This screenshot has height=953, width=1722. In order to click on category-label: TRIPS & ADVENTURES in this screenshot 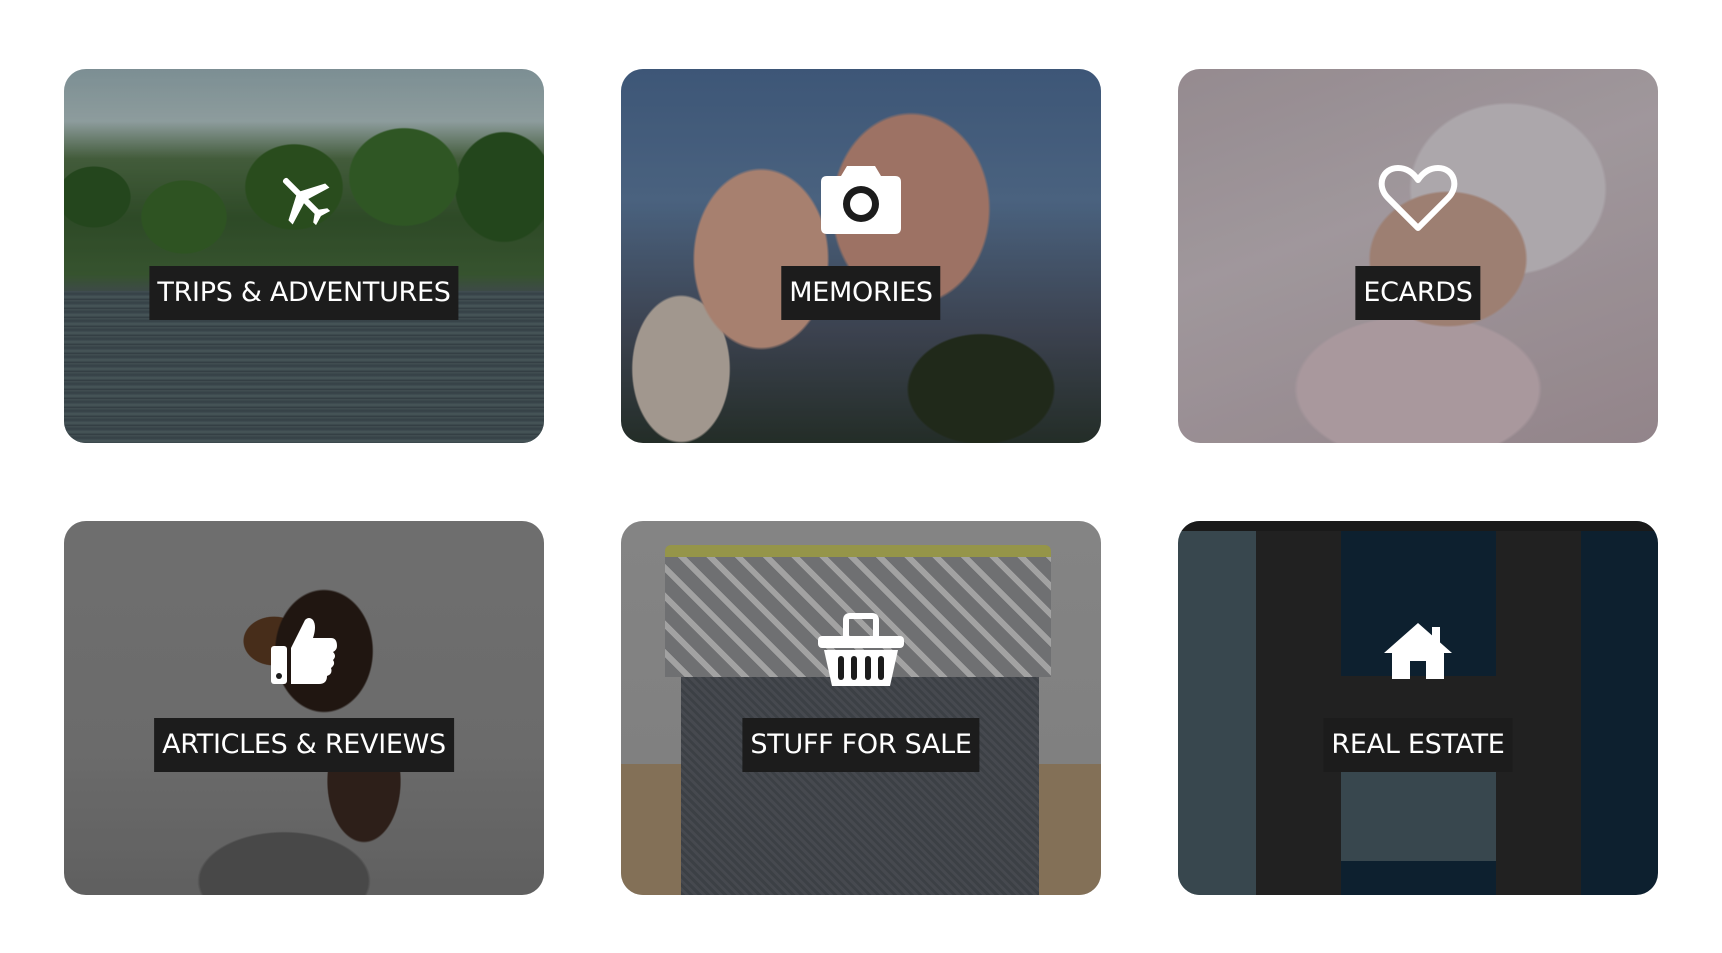, I will do `click(304, 293)`.